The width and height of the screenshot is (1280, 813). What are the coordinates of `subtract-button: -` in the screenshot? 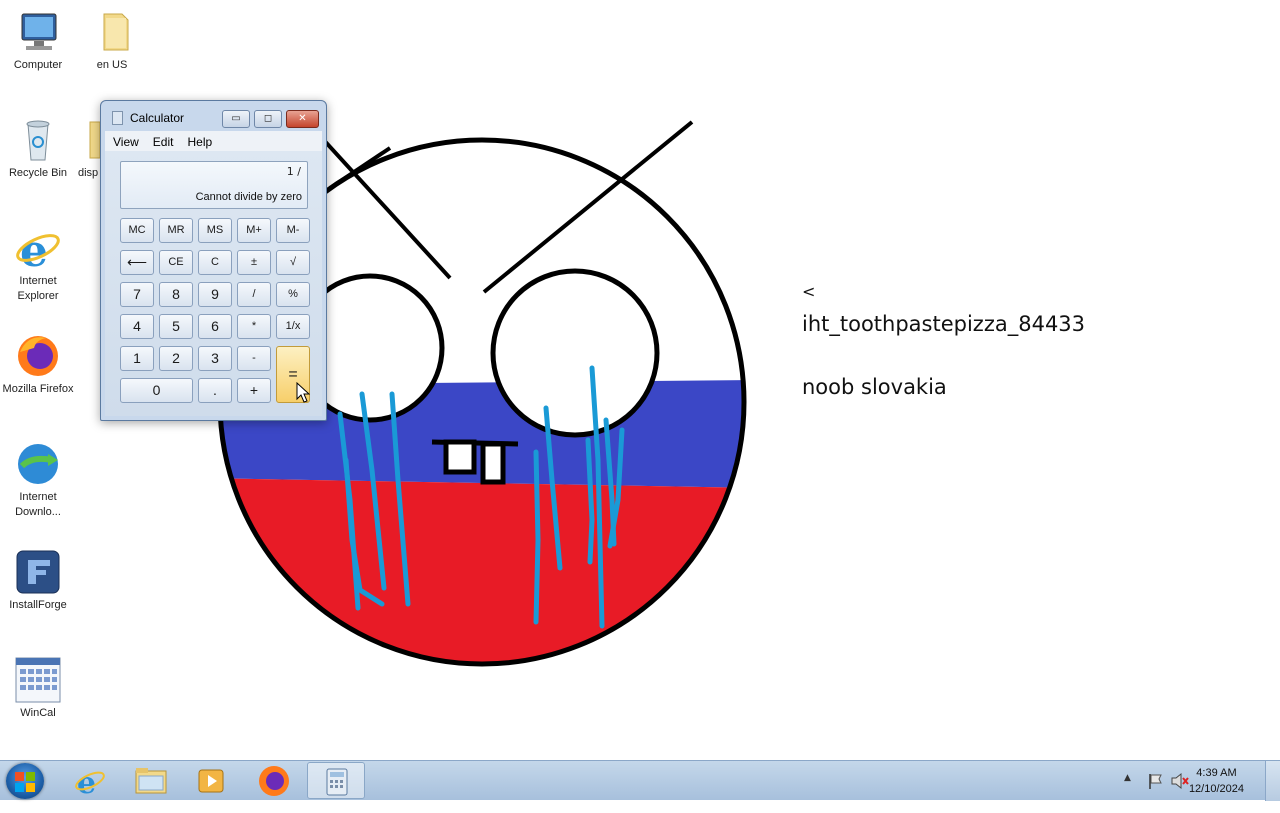 It's located at (254, 358).